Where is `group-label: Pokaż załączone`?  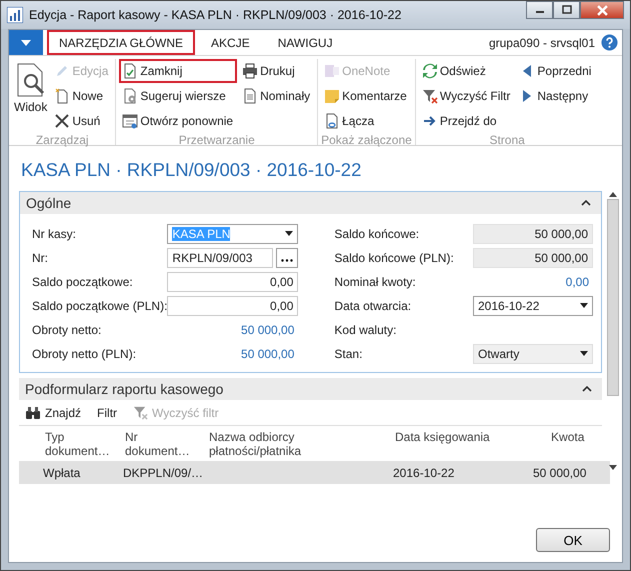
group-label: Pokaż załączone is located at coordinates (366, 141).